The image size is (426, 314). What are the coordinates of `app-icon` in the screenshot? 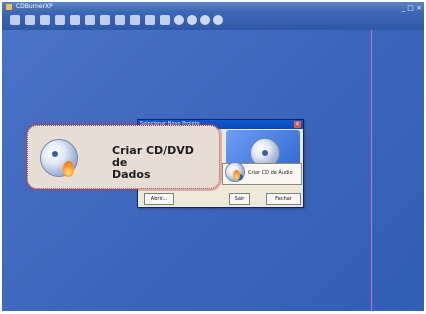 It's located at (9, 7).